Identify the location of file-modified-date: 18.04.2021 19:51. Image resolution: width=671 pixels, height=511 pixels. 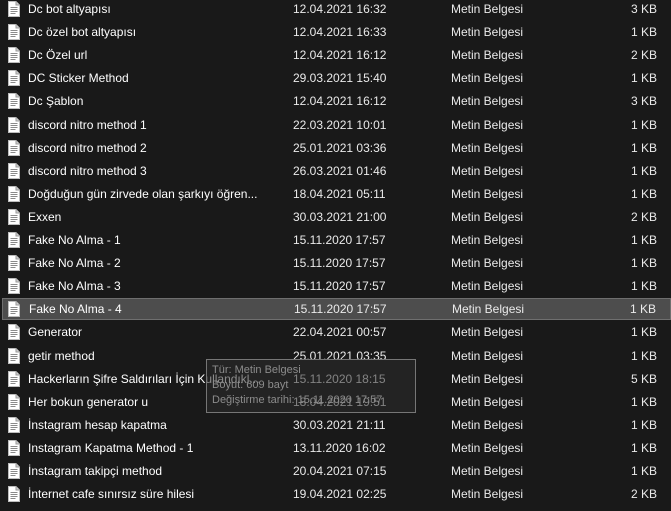
(340, 401).